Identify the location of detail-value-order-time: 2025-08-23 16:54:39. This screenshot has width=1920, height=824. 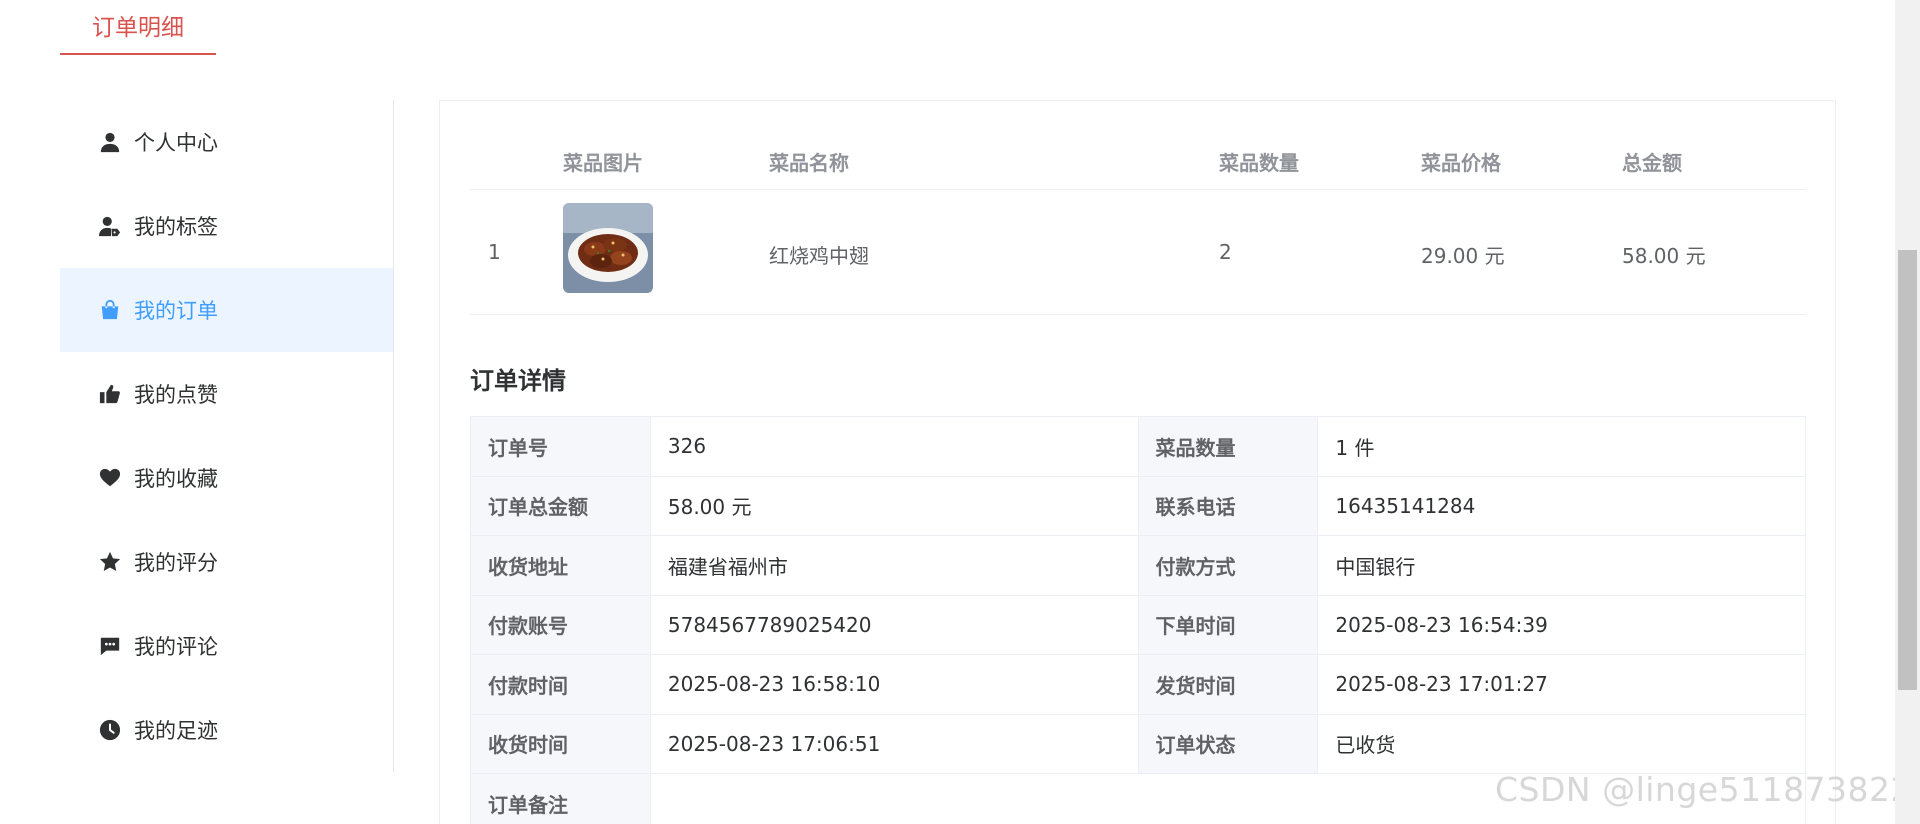
(1562, 625).